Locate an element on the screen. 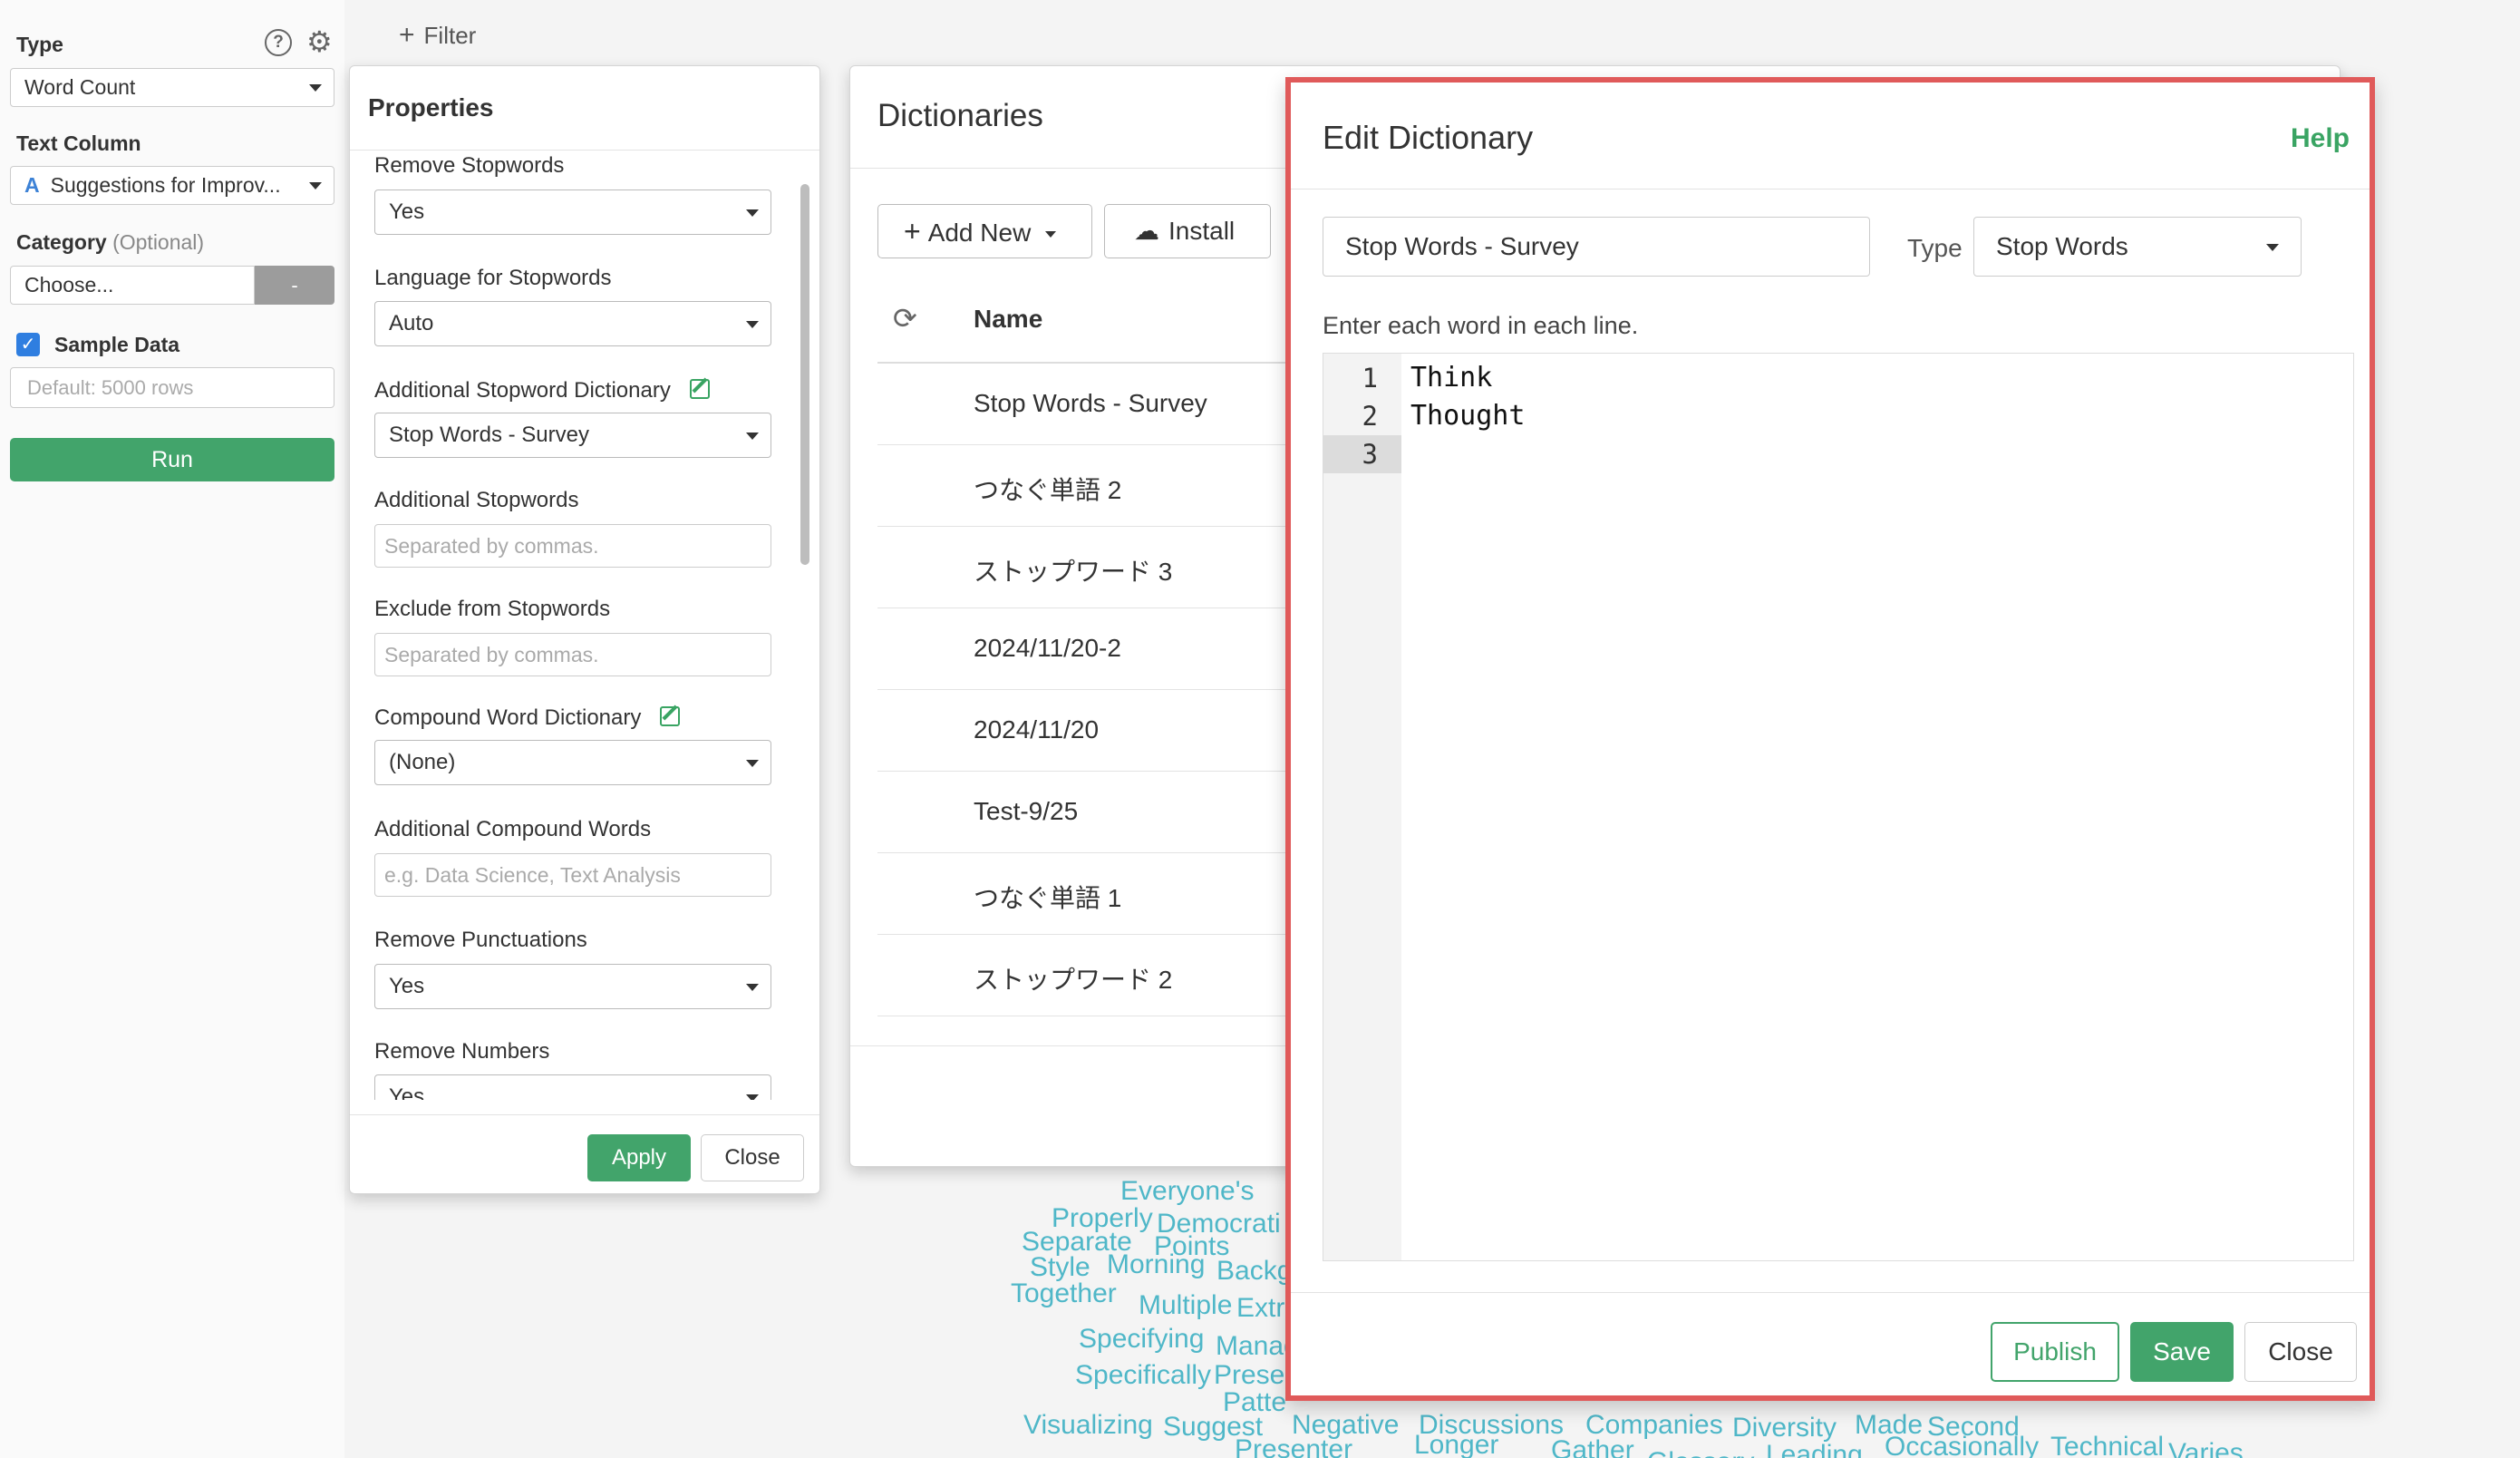  word-cloud-word: Morning is located at coordinates (1157, 1264).